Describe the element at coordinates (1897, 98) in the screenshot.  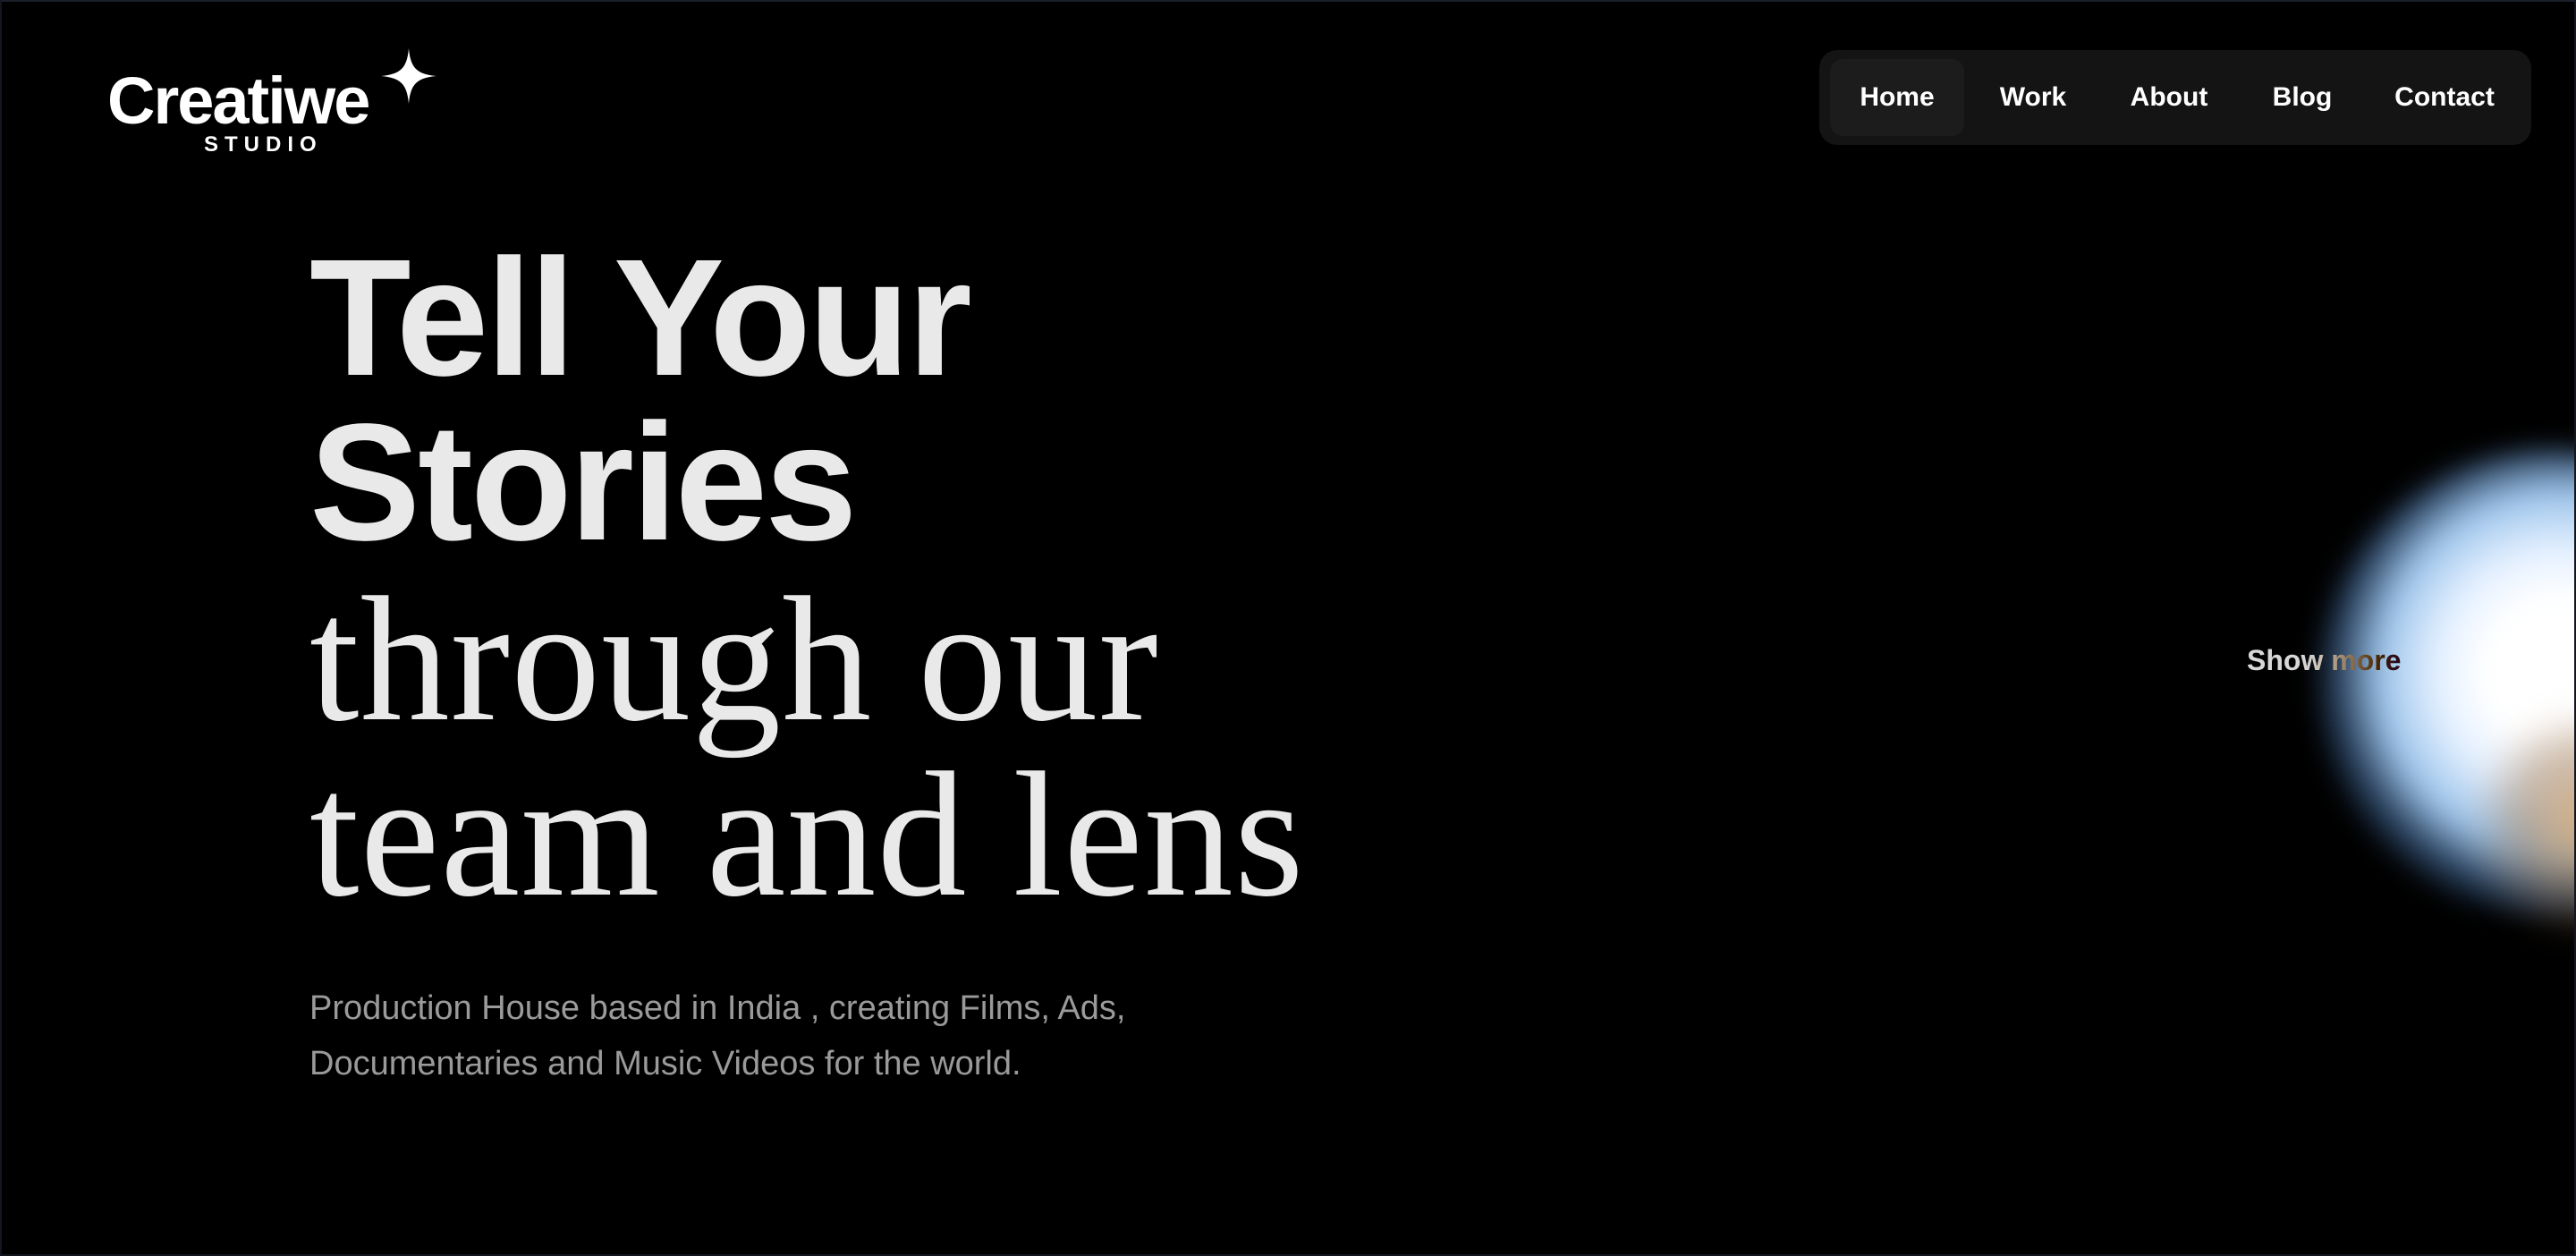
I see `nav-item-home: Home` at that location.